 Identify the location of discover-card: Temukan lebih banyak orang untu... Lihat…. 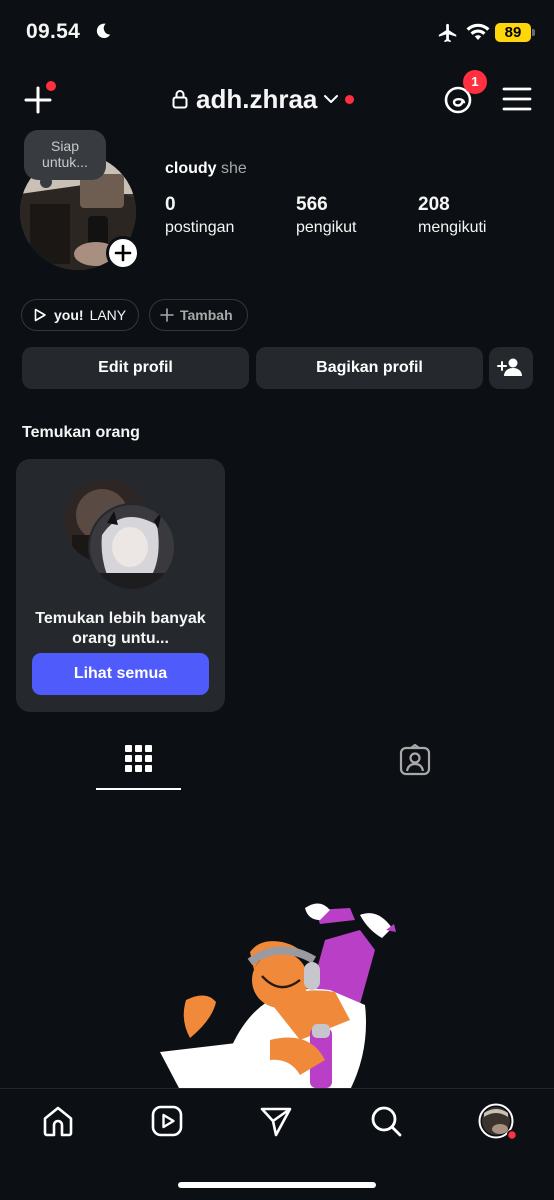
(120, 585).